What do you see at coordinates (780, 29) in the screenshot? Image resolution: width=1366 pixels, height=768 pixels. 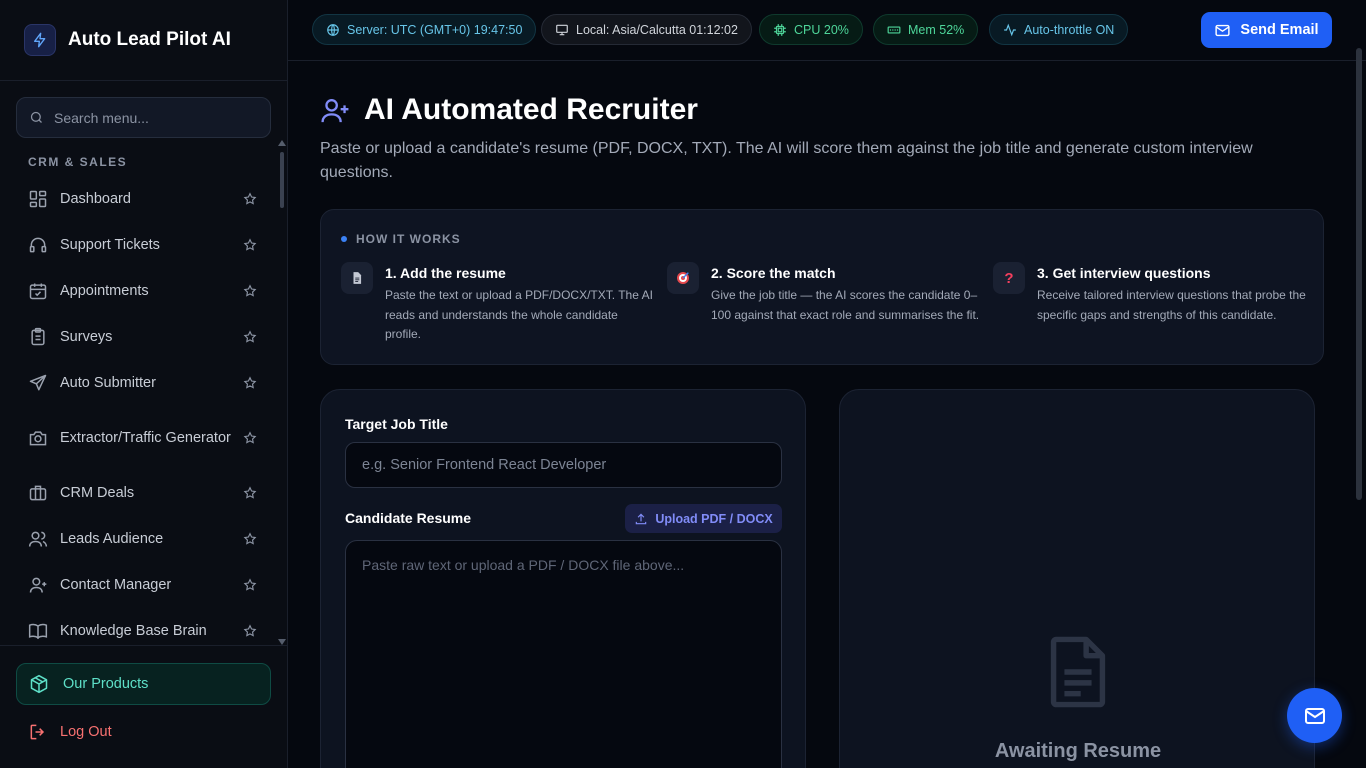 I see `cpu-icon` at bounding box center [780, 29].